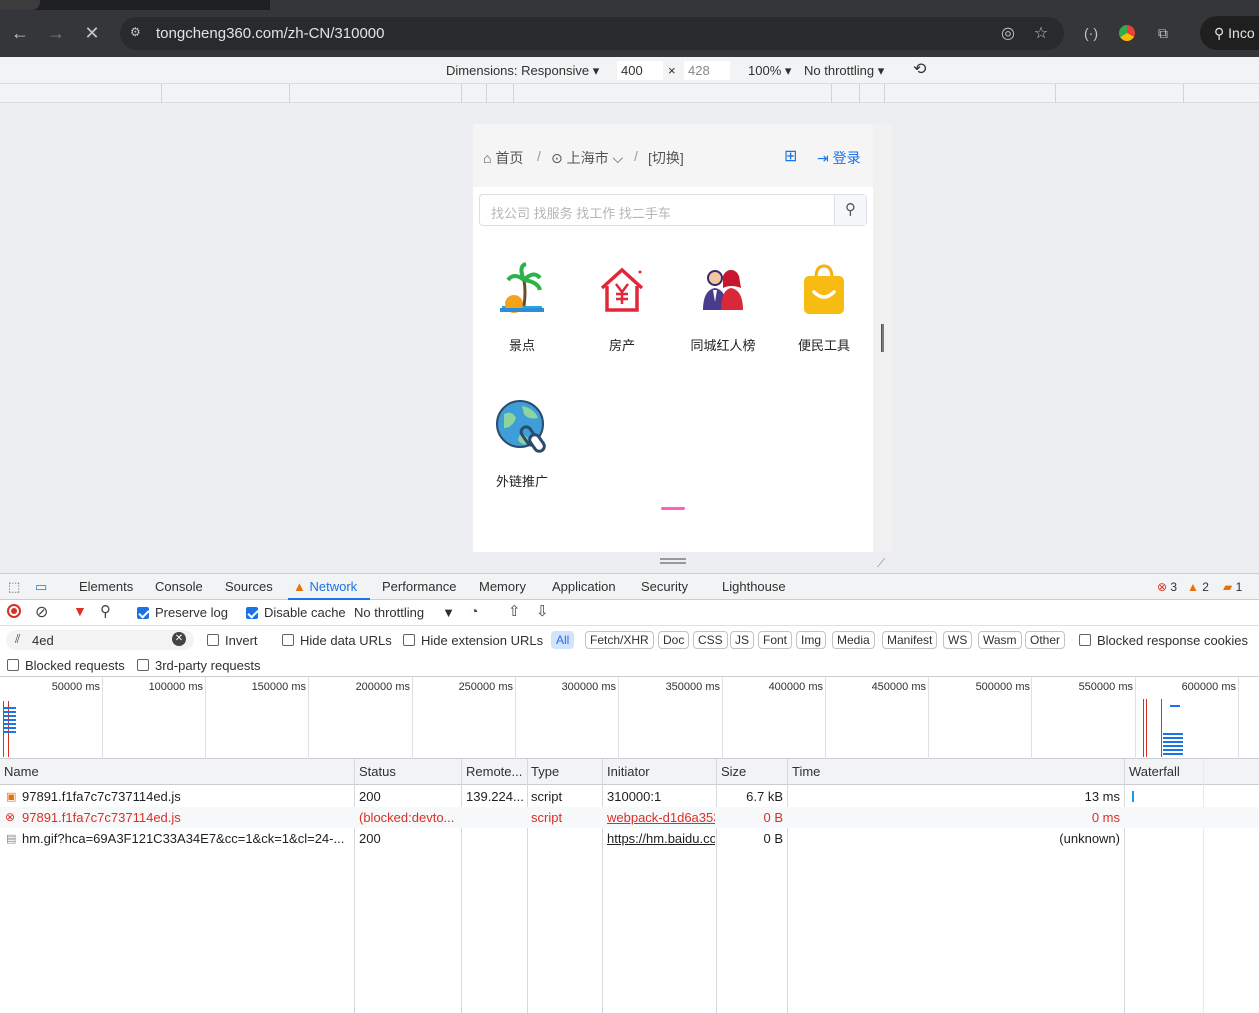  Describe the element at coordinates (213, 640) in the screenshot. I see `invert-checkbox` at that location.